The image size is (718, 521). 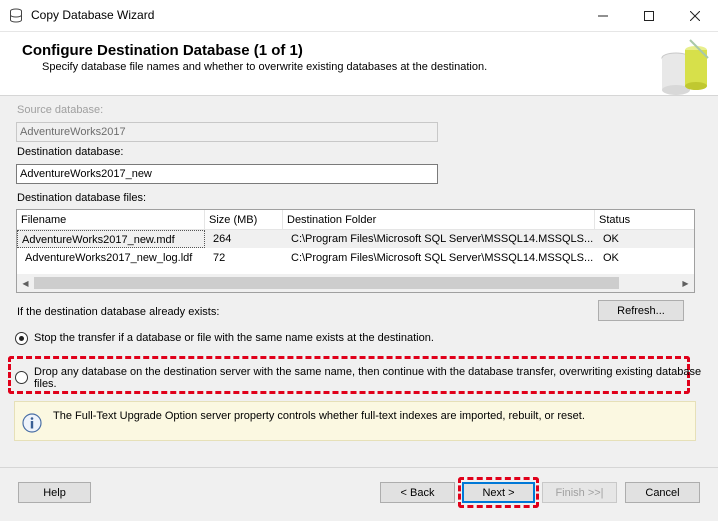 I want to click on minimize-button, so click(x=603, y=16).